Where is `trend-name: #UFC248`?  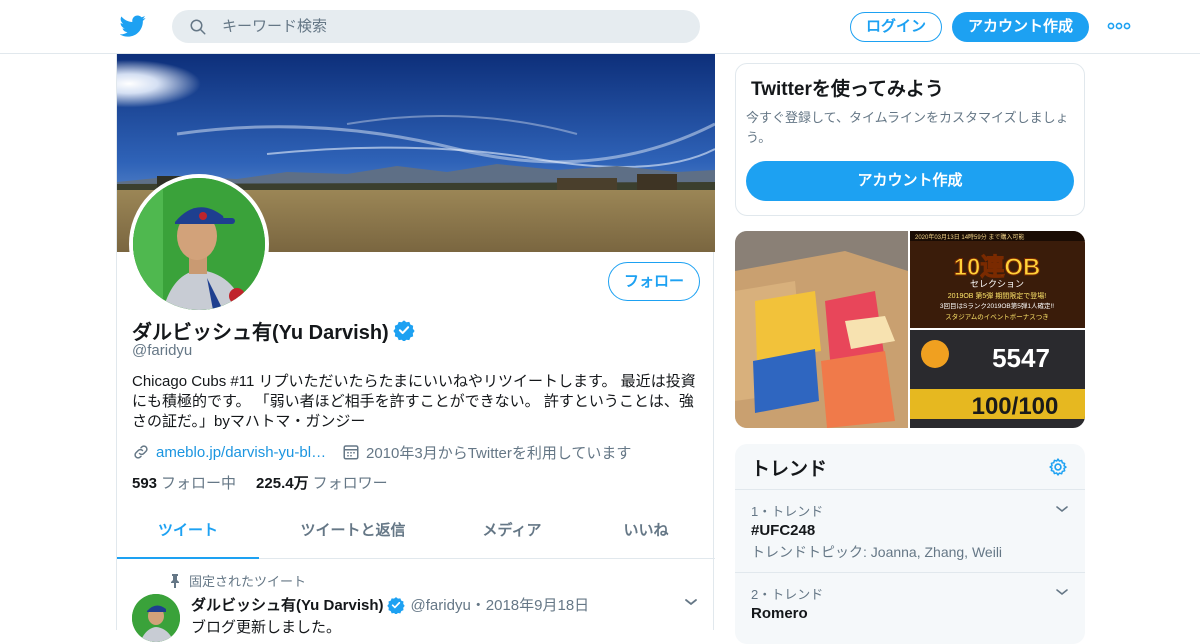
trend-name: #UFC248 is located at coordinates (783, 530).